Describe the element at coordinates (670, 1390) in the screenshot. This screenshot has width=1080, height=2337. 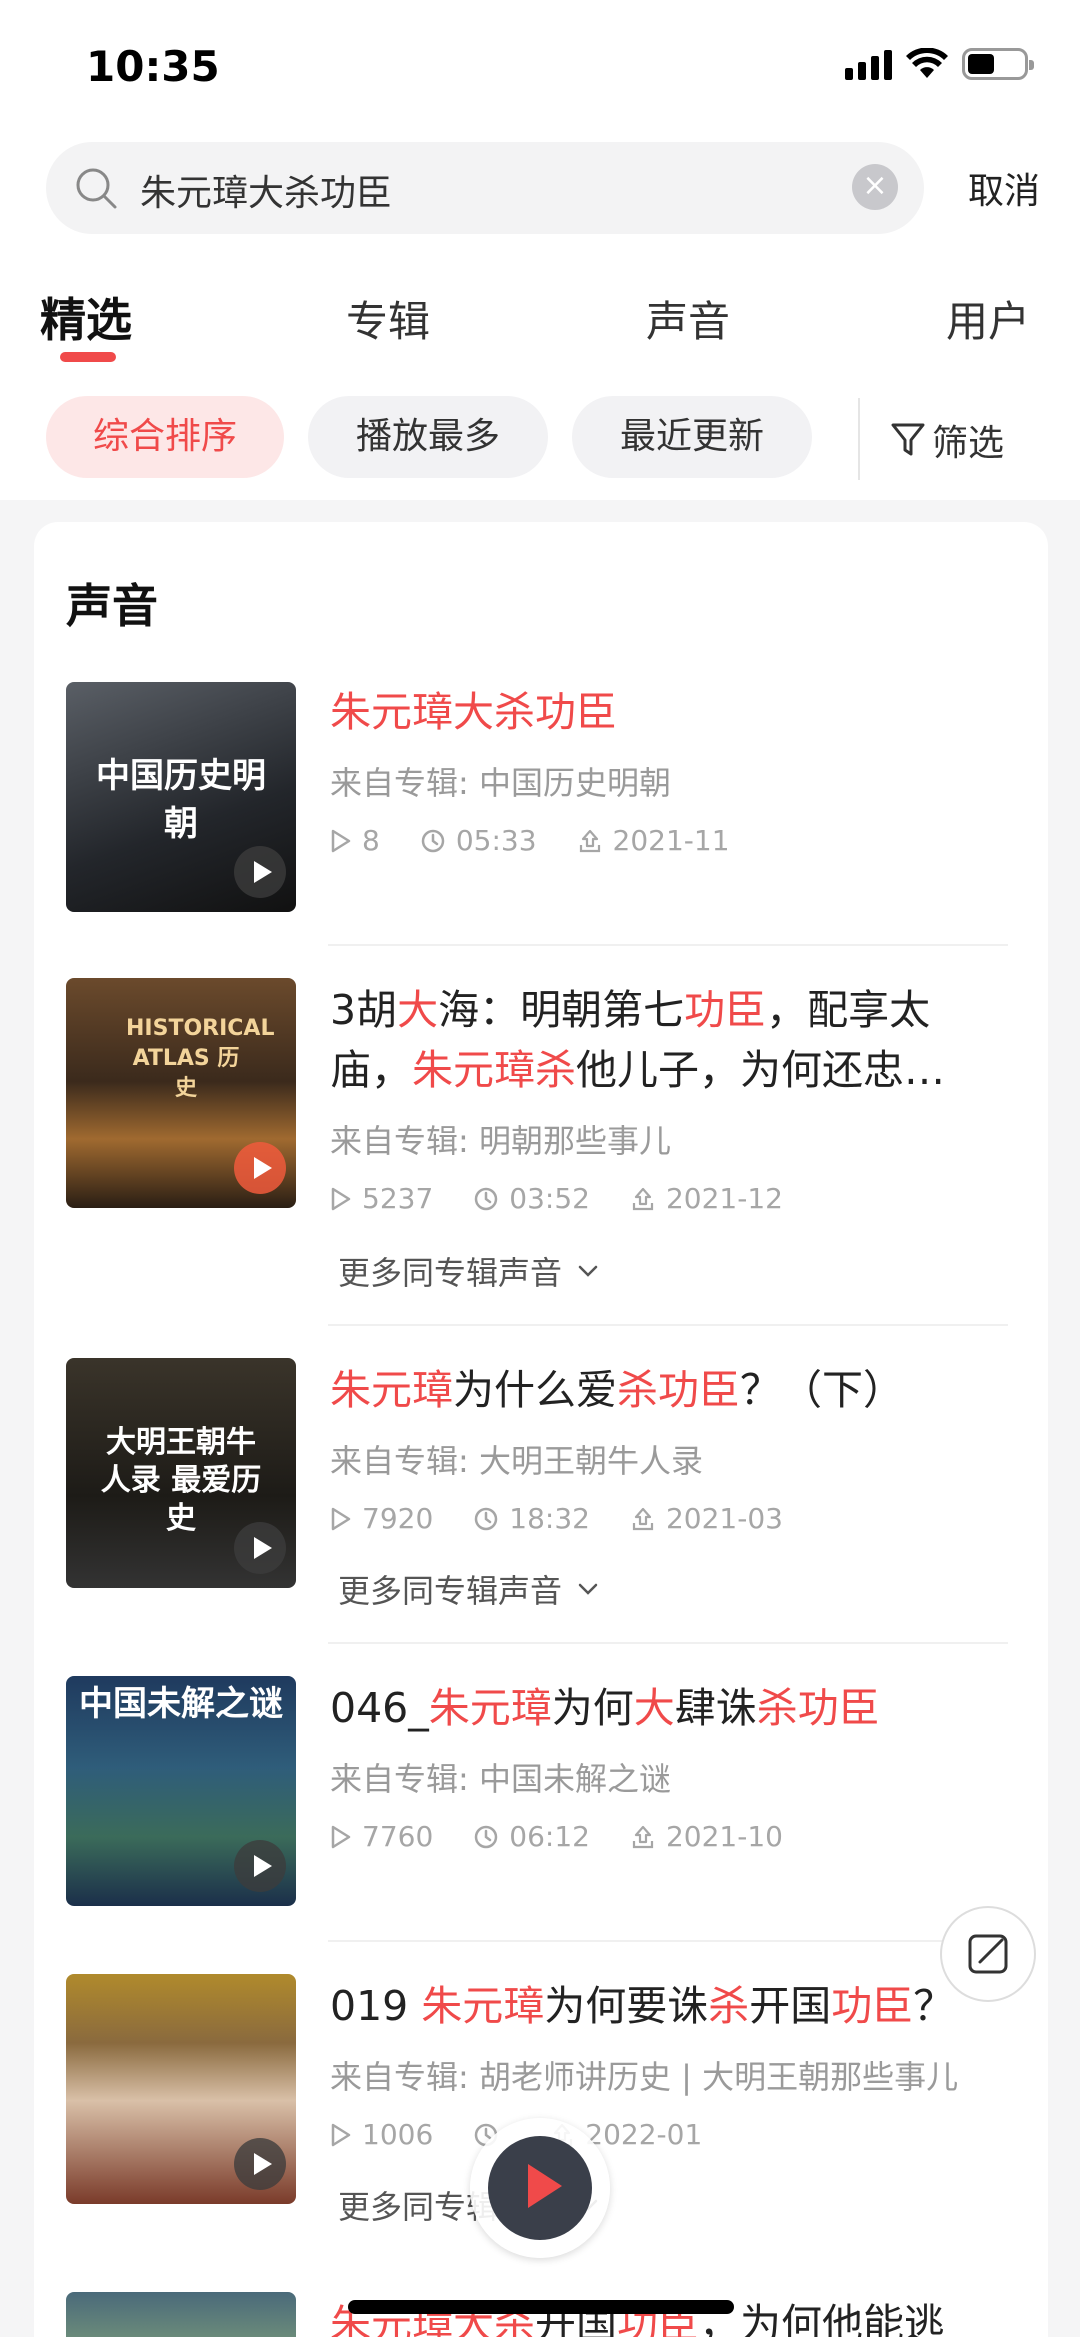
I see `track-title: 朱元璋为什么爱杀功臣？（下）` at that location.